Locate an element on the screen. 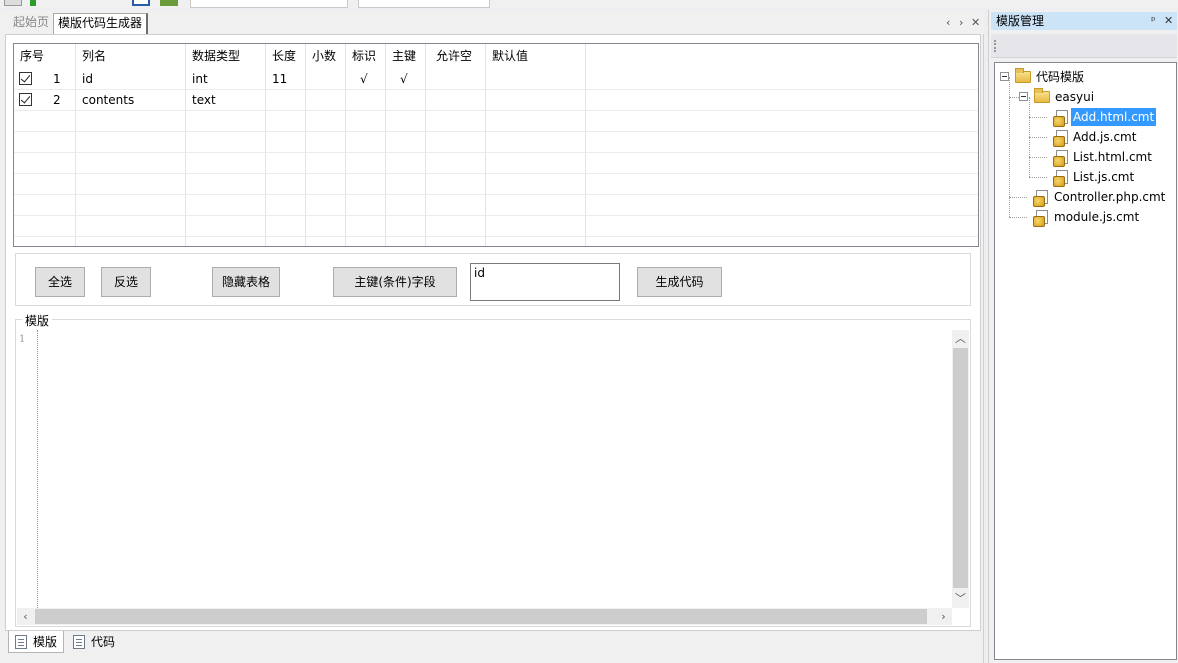  tree-node-file: Add.html.cmt is located at coordinates (1085, 117).